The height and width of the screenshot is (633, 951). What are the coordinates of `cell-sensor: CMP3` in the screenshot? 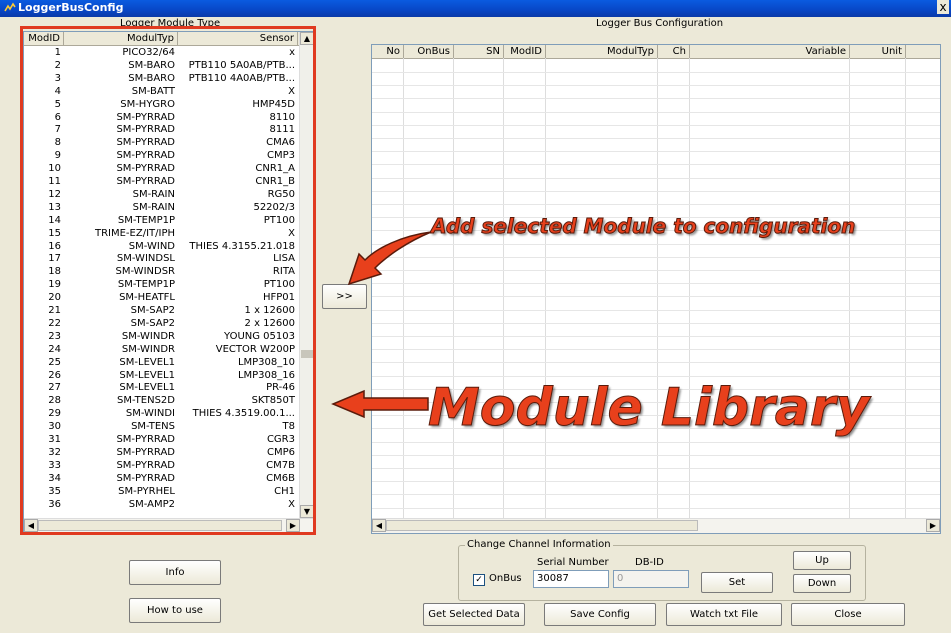 It's located at (280, 156).